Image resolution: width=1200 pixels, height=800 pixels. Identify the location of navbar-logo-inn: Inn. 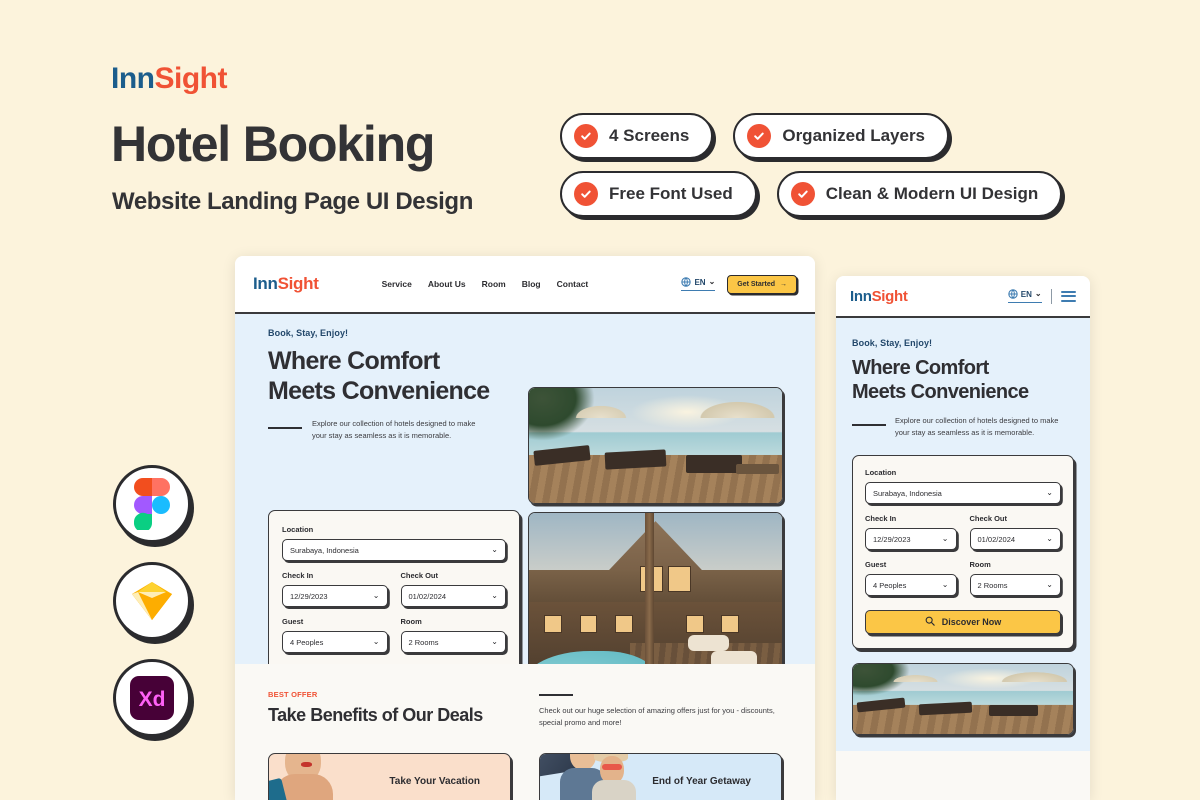
(265, 283).